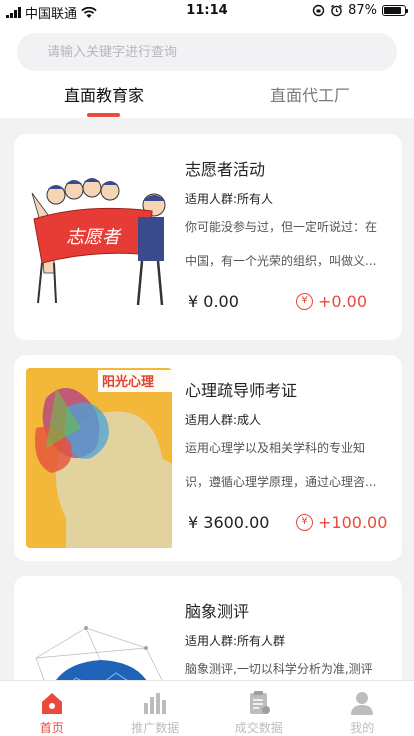 The width and height of the screenshot is (414, 736). What do you see at coordinates (279, 669) in the screenshot?
I see `card-description-line: 脑象测评,一切以科学分析为准,测评` at bounding box center [279, 669].